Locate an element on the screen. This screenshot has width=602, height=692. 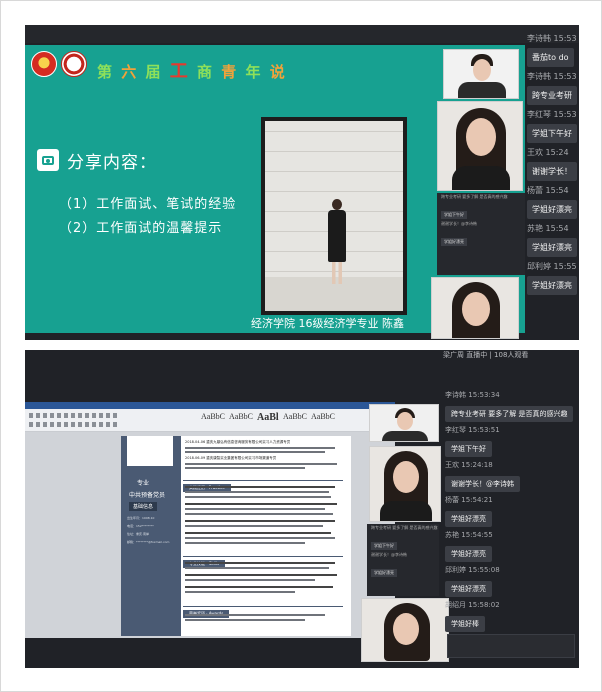
chat-message: 邱利婷 15:55:08 学姐好漂亮 is located at coordinates (512, 582).